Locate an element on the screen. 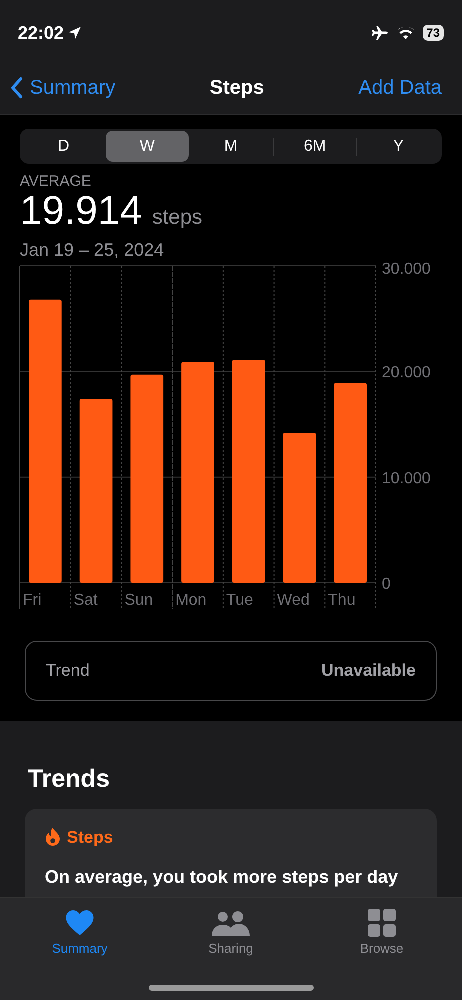  y-axis-label: 0 is located at coordinates (386, 584).